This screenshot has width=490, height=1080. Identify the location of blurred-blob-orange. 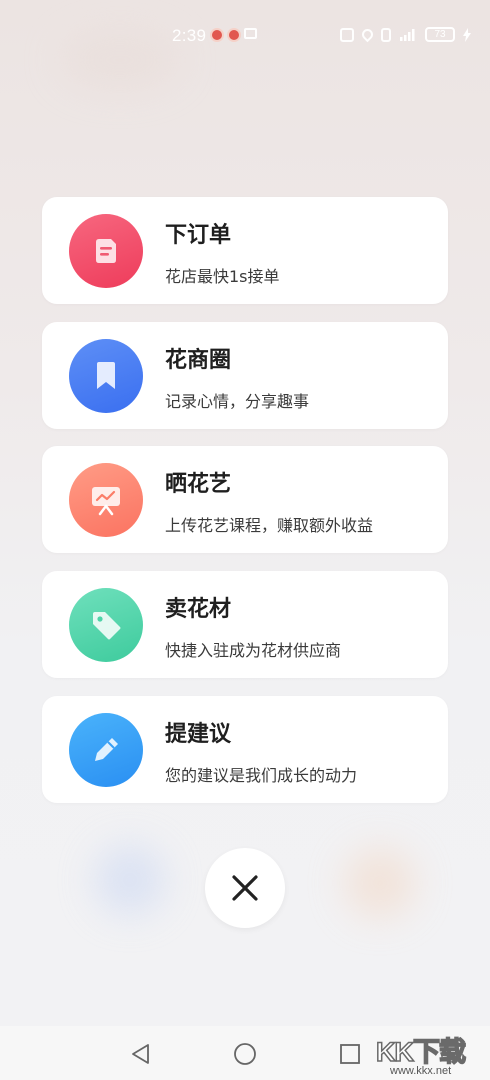
(380, 883).